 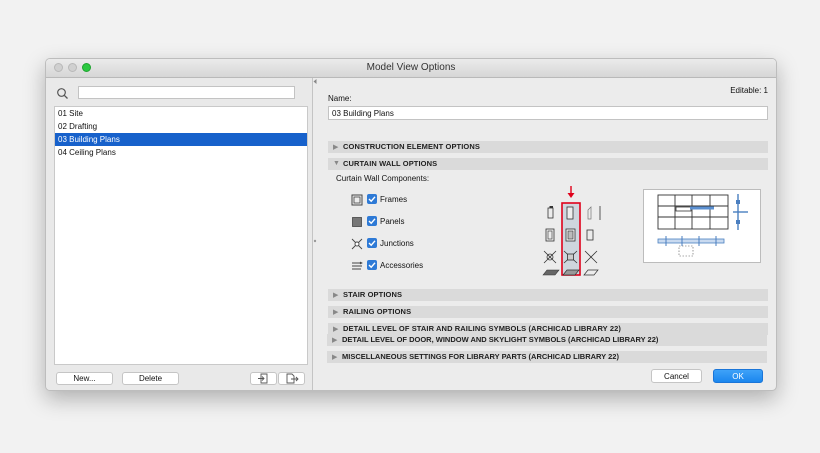 I want to click on accessories-icon, so click(x=357, y=265).